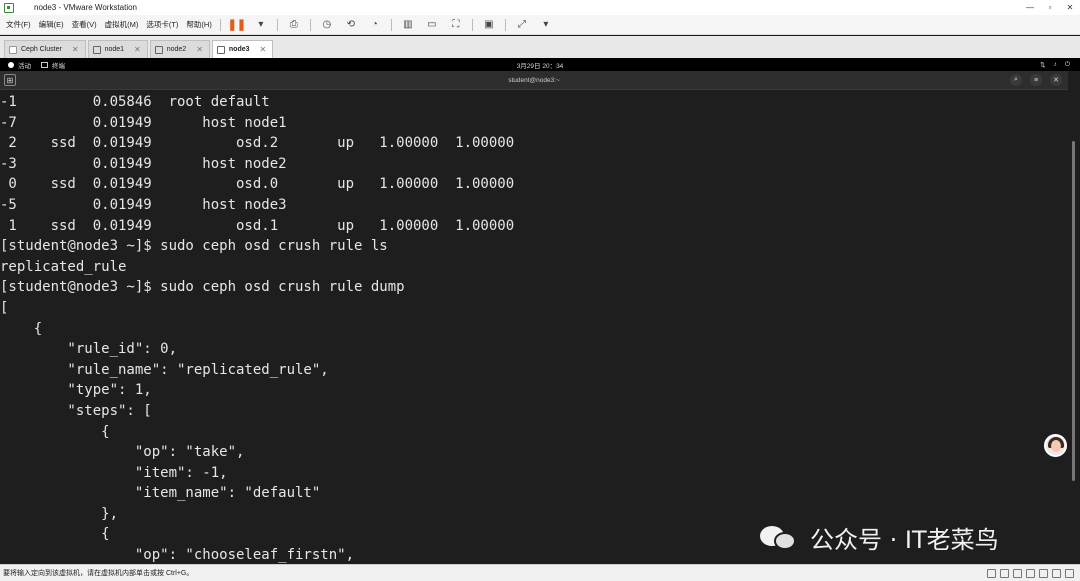 The image size is (1080, 581). Describe the element at coordinates (522, 25) in the screenshot. I see `stretch-icon: ⤢` at that location.